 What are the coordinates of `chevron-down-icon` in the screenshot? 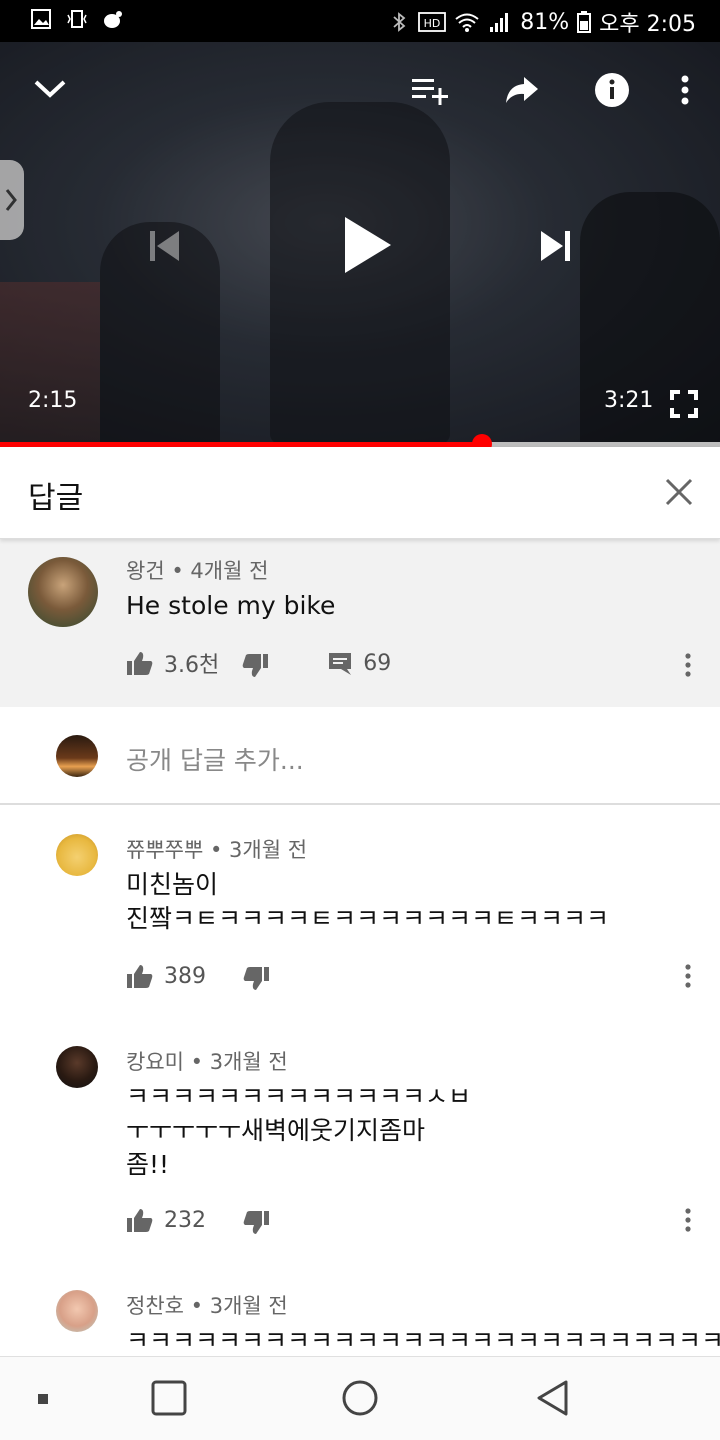 It's located at (50, 89).